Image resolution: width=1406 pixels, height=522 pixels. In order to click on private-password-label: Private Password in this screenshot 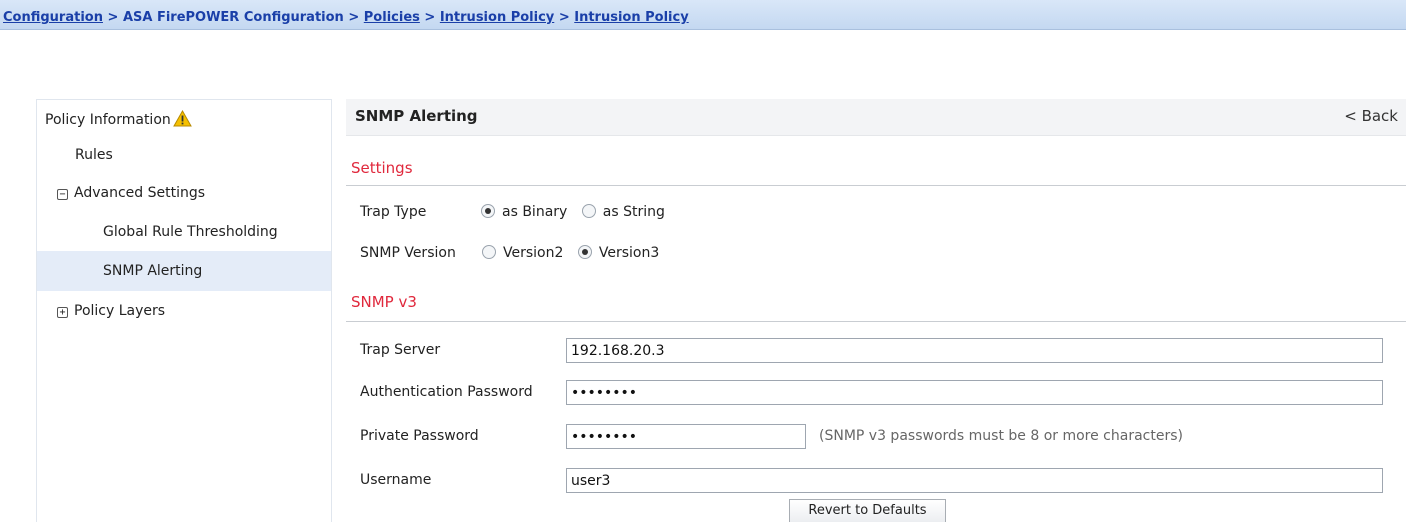, I will do `click(419, 436)`.